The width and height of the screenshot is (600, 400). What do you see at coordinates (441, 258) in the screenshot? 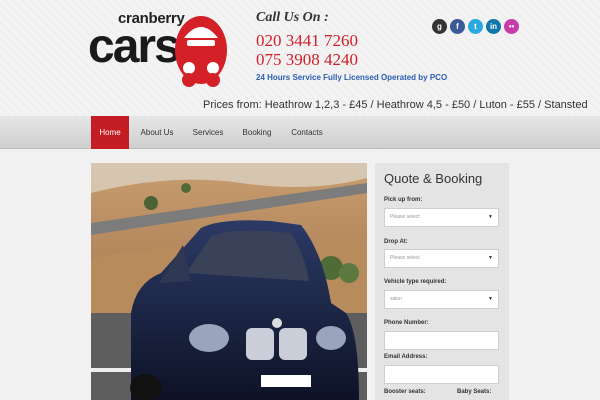
I see `drop-select: Please select ▼` at bounding box center [441, 258].